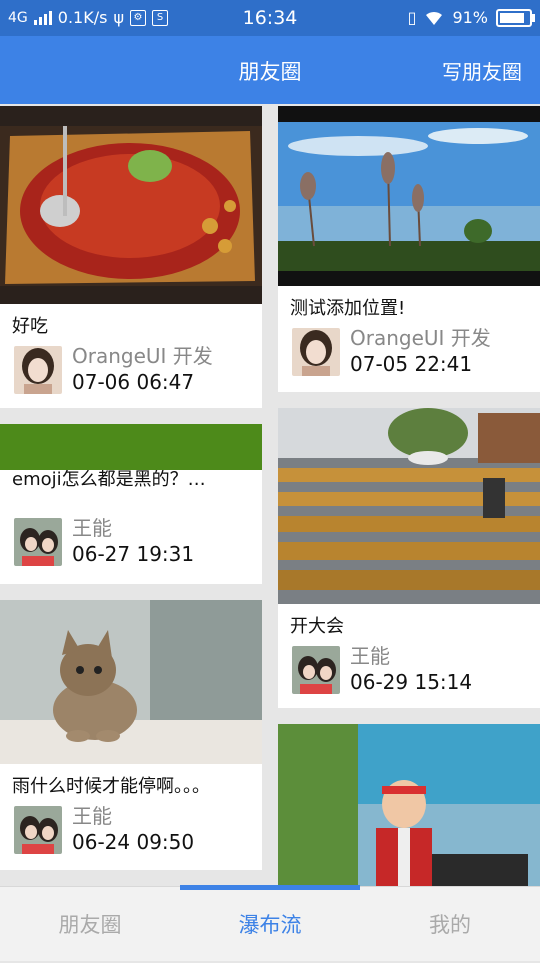  Describe the element at coordinates (482, 70) in the screenshot. I see `write-moment-button: 写朋友圈` at that location.